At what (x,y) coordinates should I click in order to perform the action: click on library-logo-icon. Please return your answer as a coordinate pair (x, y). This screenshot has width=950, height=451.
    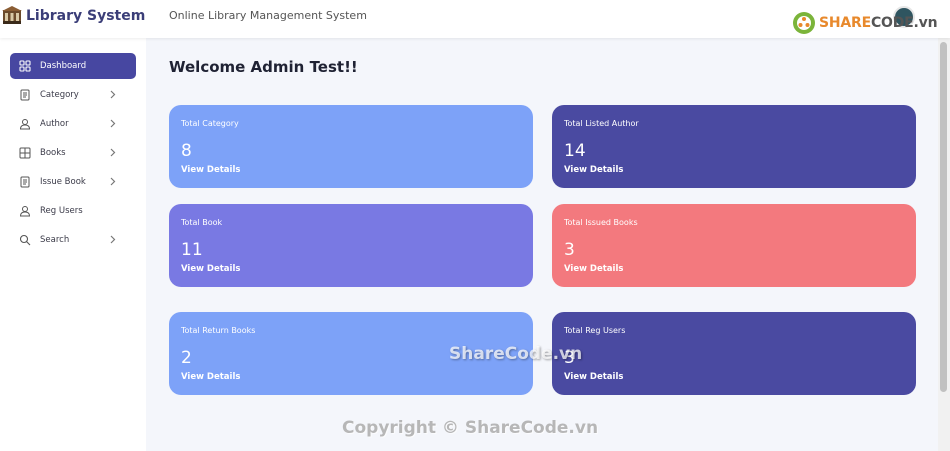
    Looking at the image, I should click on (12, 15).